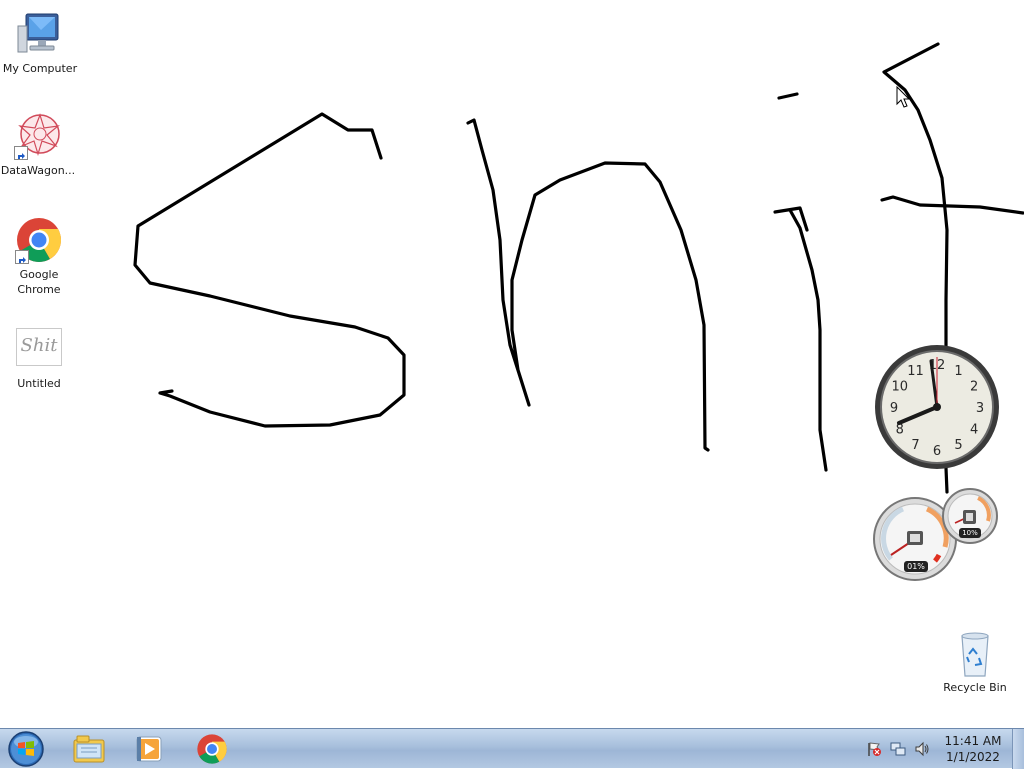  I want to click on taskbar-clock: 11:41 AM 1/1/2022, so click(973, 749).